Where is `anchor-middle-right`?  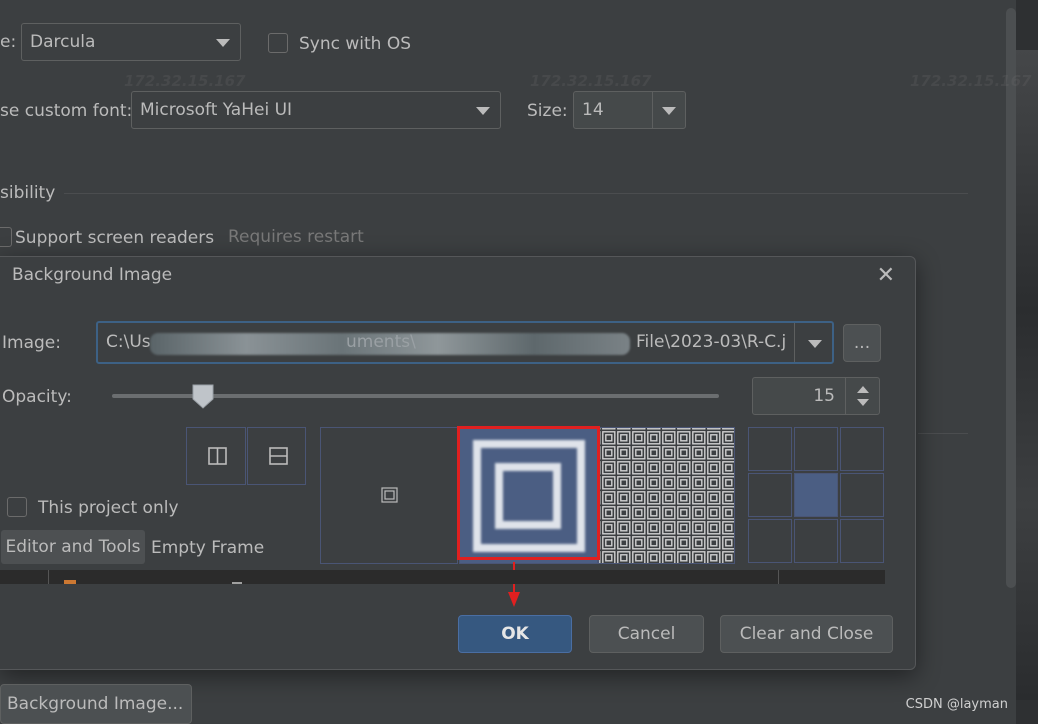
anchor-middle-right is located at coordinates (862, 495).